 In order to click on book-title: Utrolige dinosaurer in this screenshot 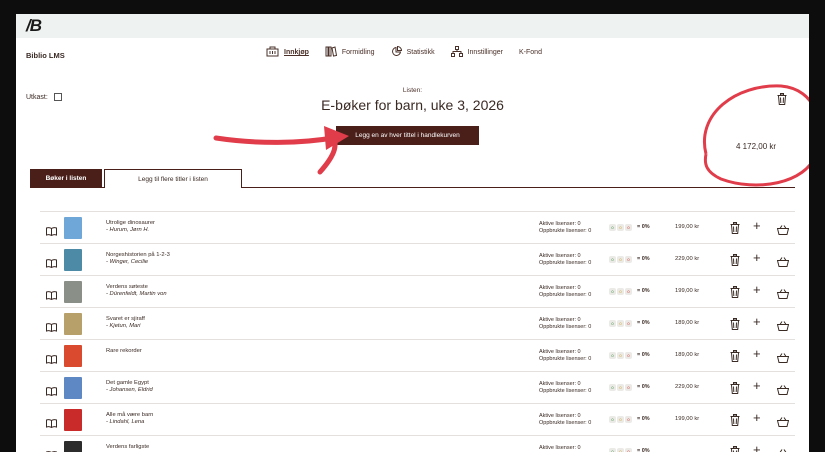, I will do `click(130, 223)`.